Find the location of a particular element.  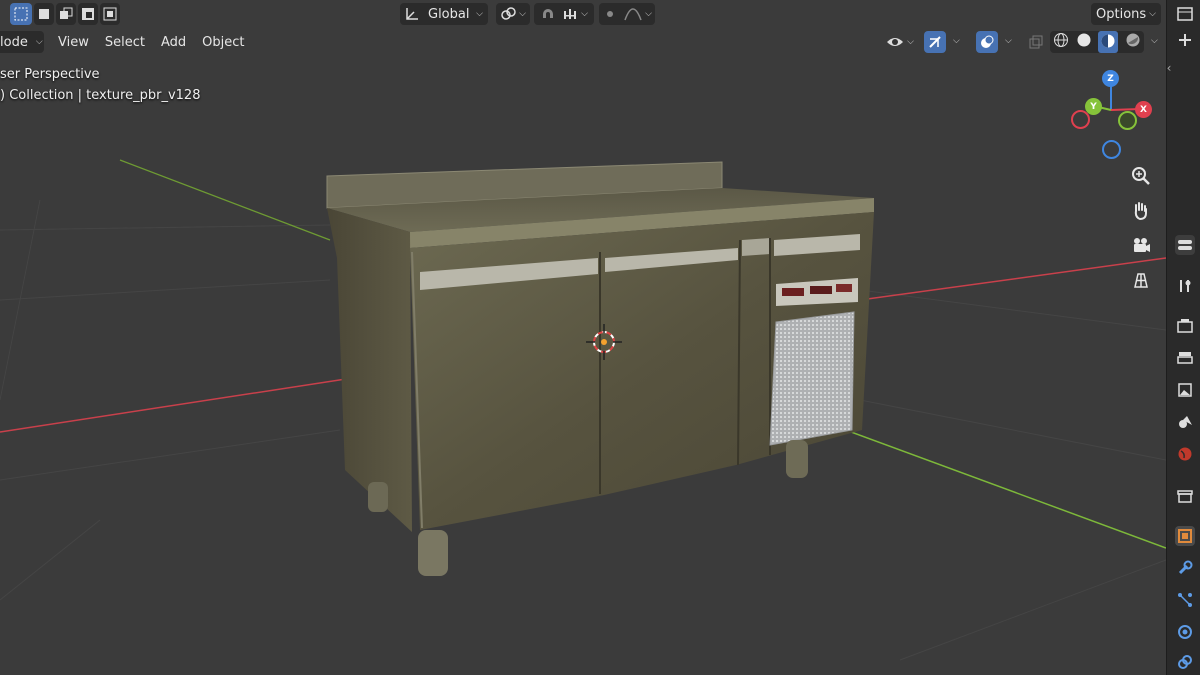

mode-label: lode is located at coordinates (14, 42).